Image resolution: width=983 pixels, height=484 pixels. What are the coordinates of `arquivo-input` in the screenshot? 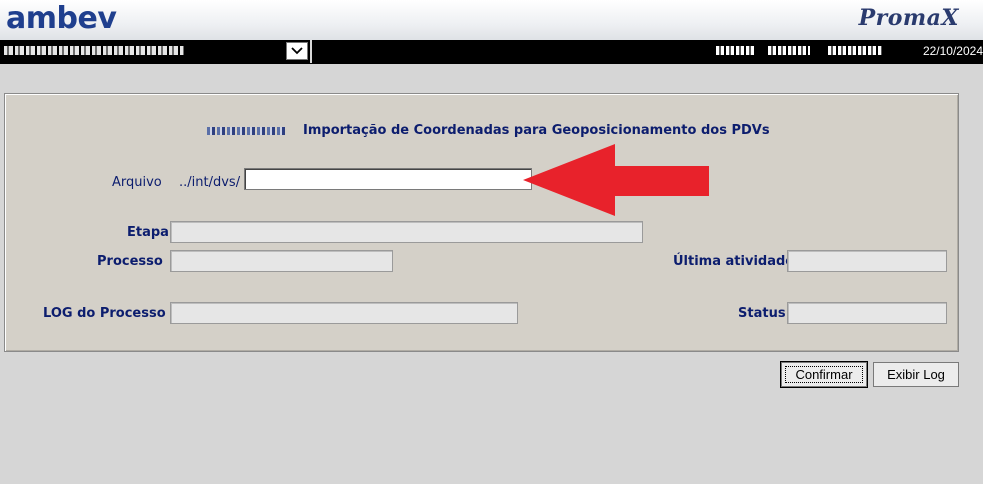 It's located at (388, 179).